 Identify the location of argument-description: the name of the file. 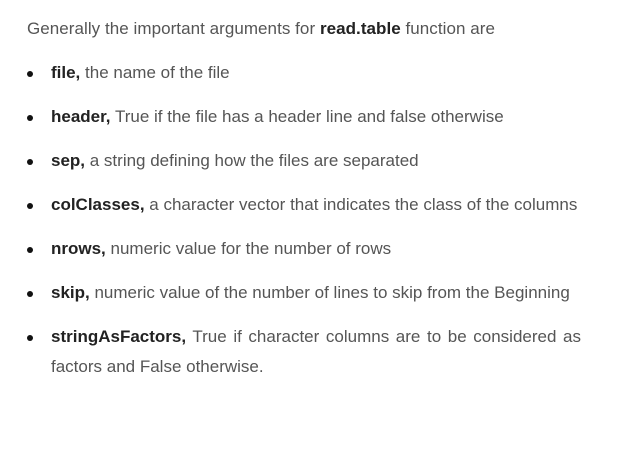
(155, 72).